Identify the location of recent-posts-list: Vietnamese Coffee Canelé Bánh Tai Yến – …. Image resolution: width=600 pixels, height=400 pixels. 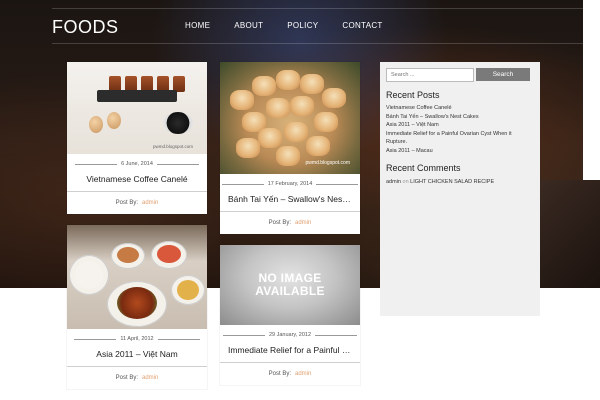
(460, 129).